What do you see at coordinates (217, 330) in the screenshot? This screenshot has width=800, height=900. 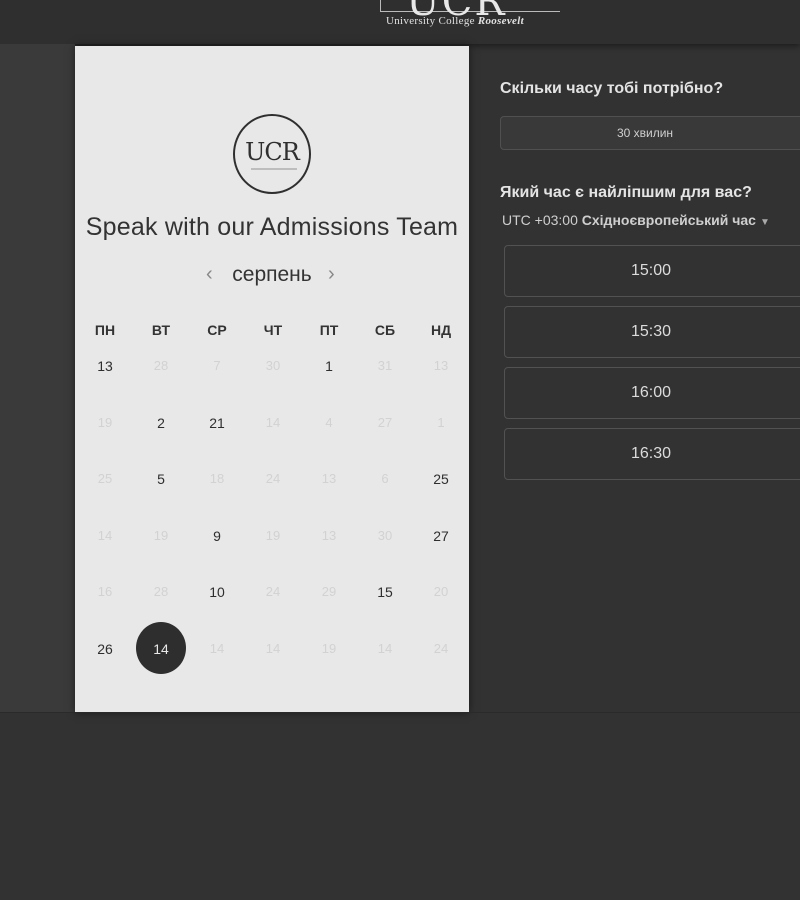 I see `weekday-label: СР` at bounding box center [217, 330].